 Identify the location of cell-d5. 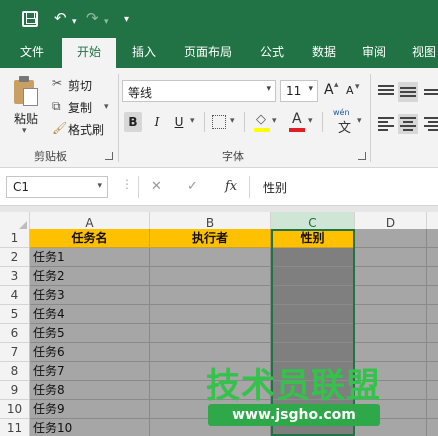
(391, 314).